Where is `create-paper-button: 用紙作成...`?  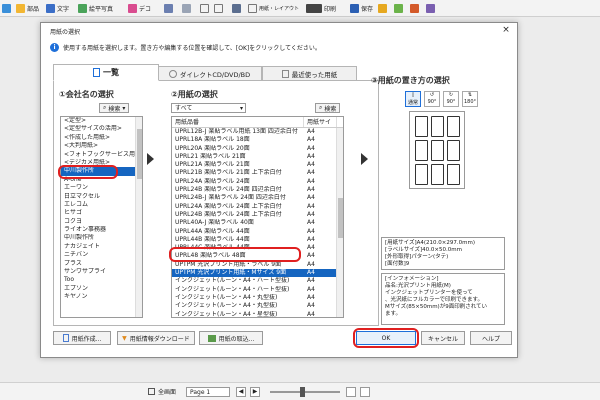 create-paper-button: 用紙作成... is located at coordinates (82, 338).